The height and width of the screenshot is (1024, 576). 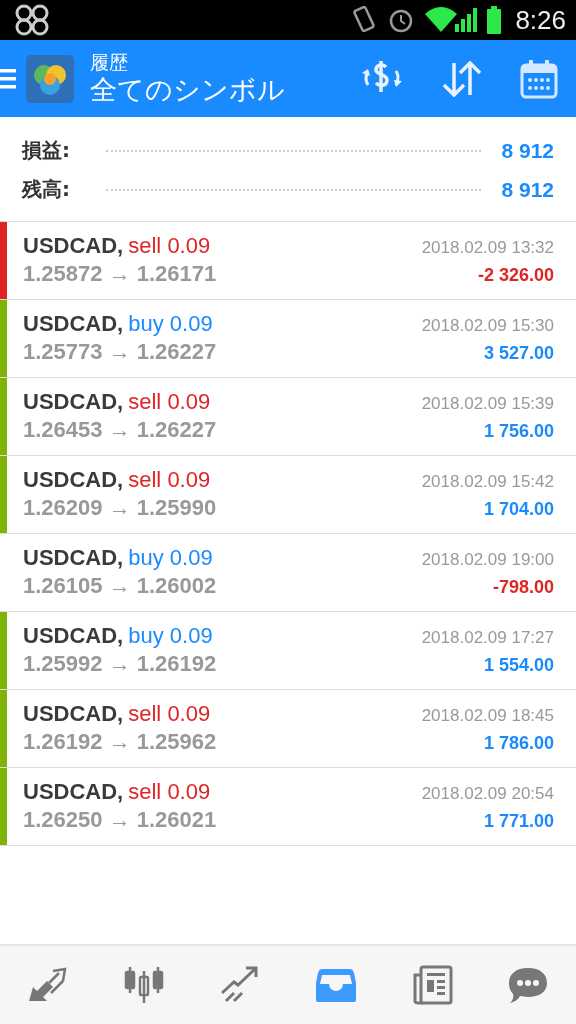 I want to click on trade-row: USDCAD, sell 0.09 1.26453 → 1.26227 2018.02.09 15:39 1 756.00, so click(x=288, y=417).